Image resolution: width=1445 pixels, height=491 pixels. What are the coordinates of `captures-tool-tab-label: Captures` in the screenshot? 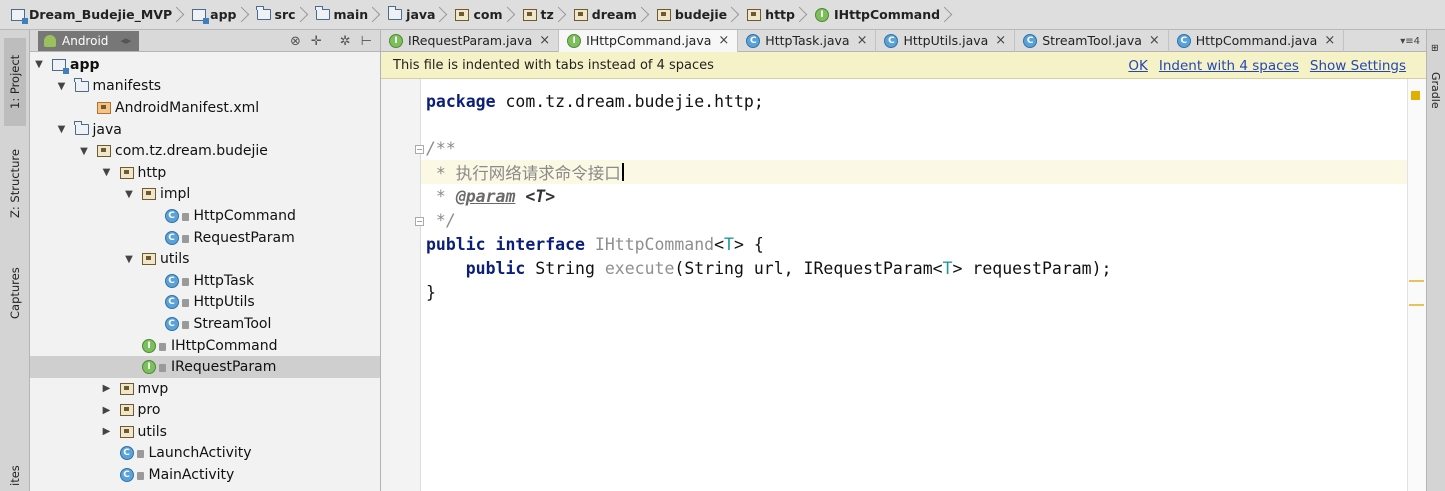 It's located at (15, 293).